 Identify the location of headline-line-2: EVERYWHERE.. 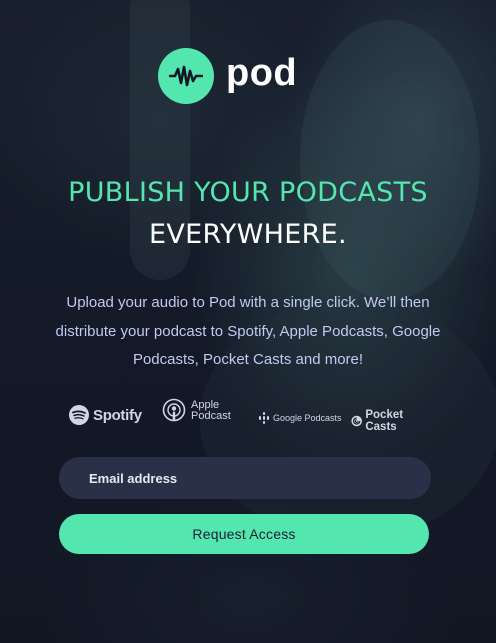
(248, 234).